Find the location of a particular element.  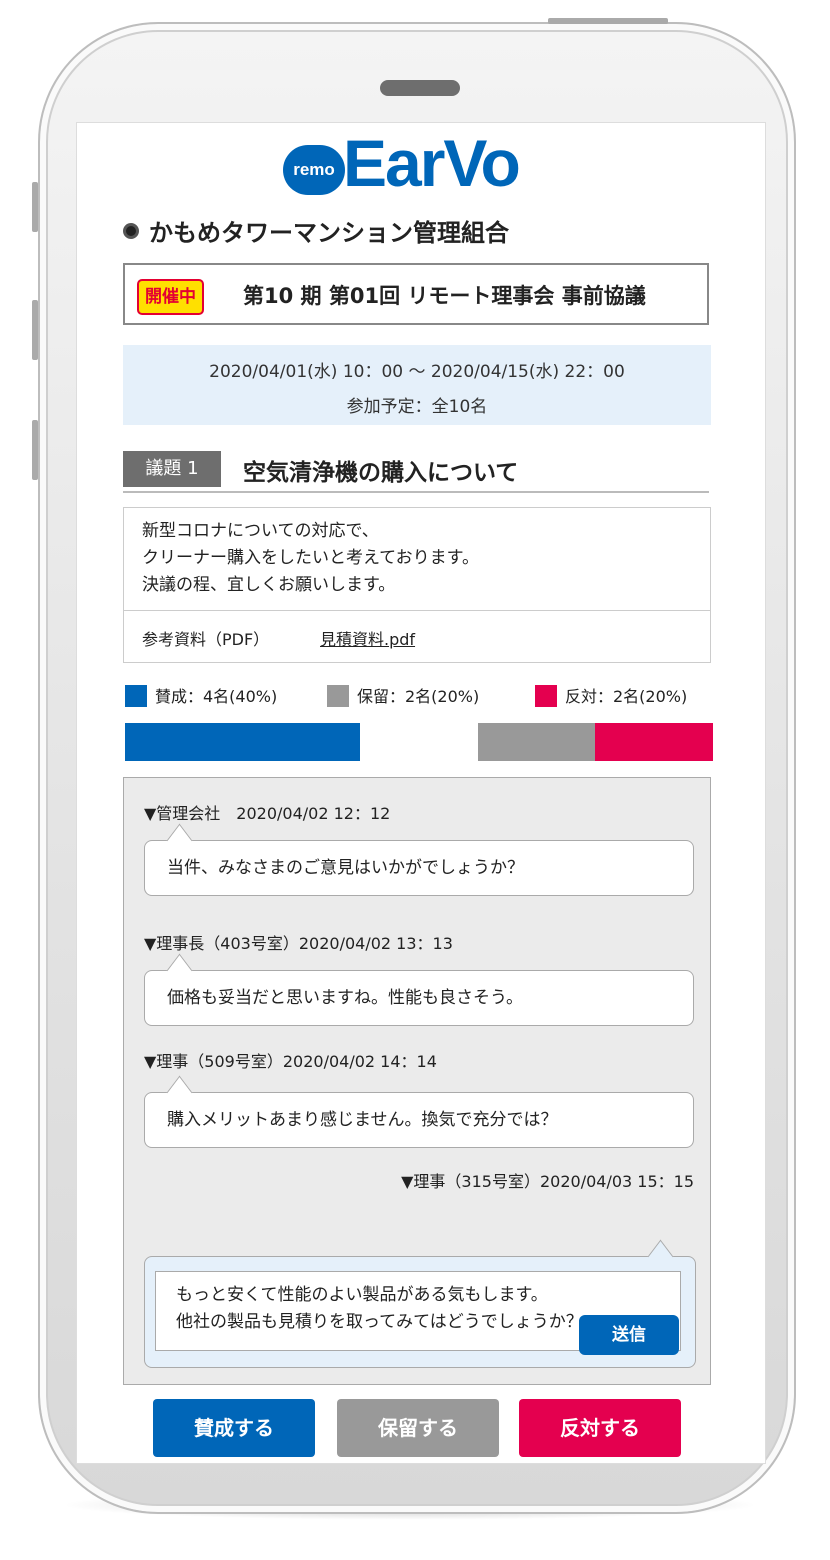

hold-button: 保留する is located at coordinates (418, 1428).